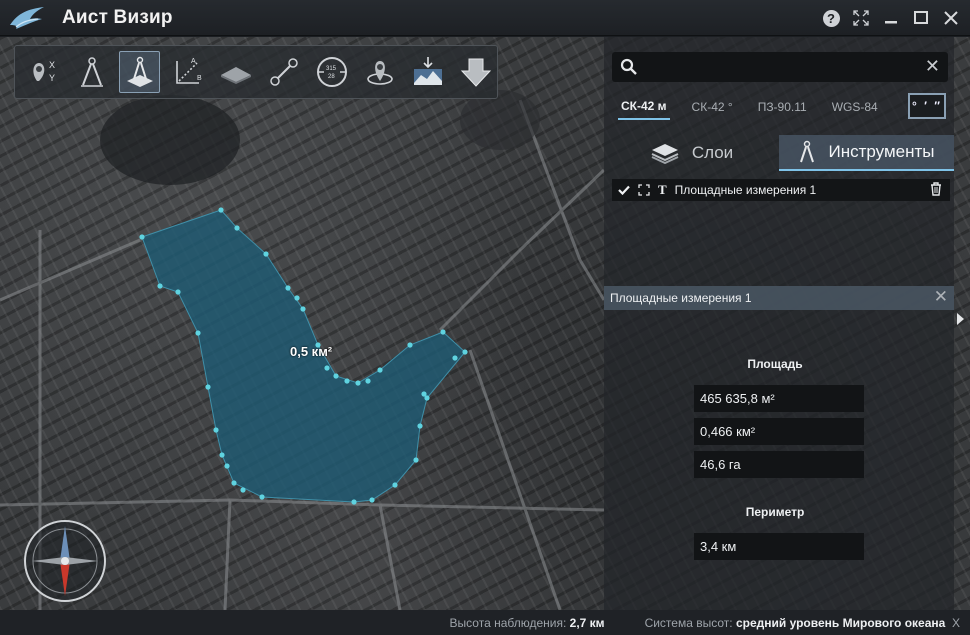 The image size is (970, 635). I want to click on visible-check-icon, so click(624, 190).